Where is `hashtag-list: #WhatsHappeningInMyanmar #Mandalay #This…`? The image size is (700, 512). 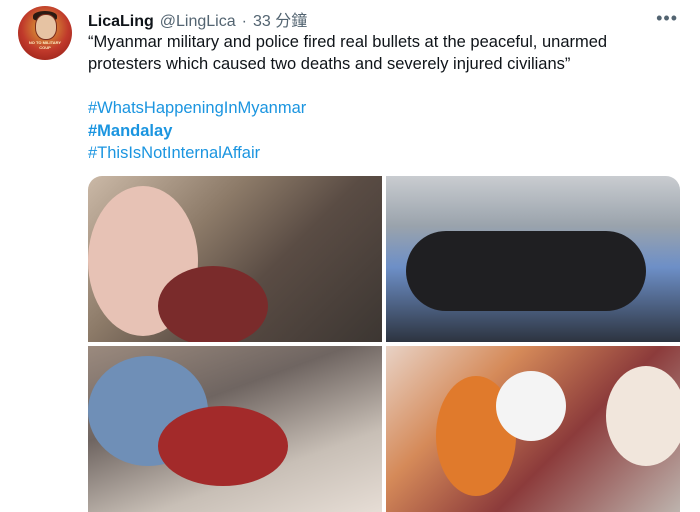 hashtag-list: #WhatsHappeningInMyanmar #Mandalay #This… is located at coordinates (197, 131).